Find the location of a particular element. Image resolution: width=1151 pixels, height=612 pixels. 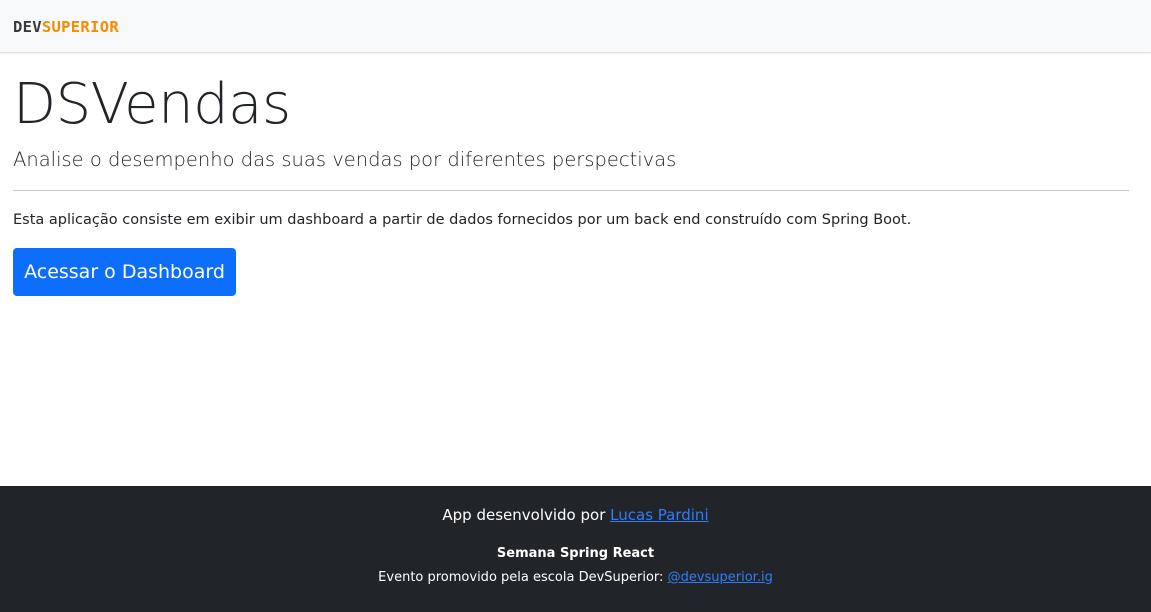

instagram-link: @devsuperior.ig is located at coordinates (720, 577).